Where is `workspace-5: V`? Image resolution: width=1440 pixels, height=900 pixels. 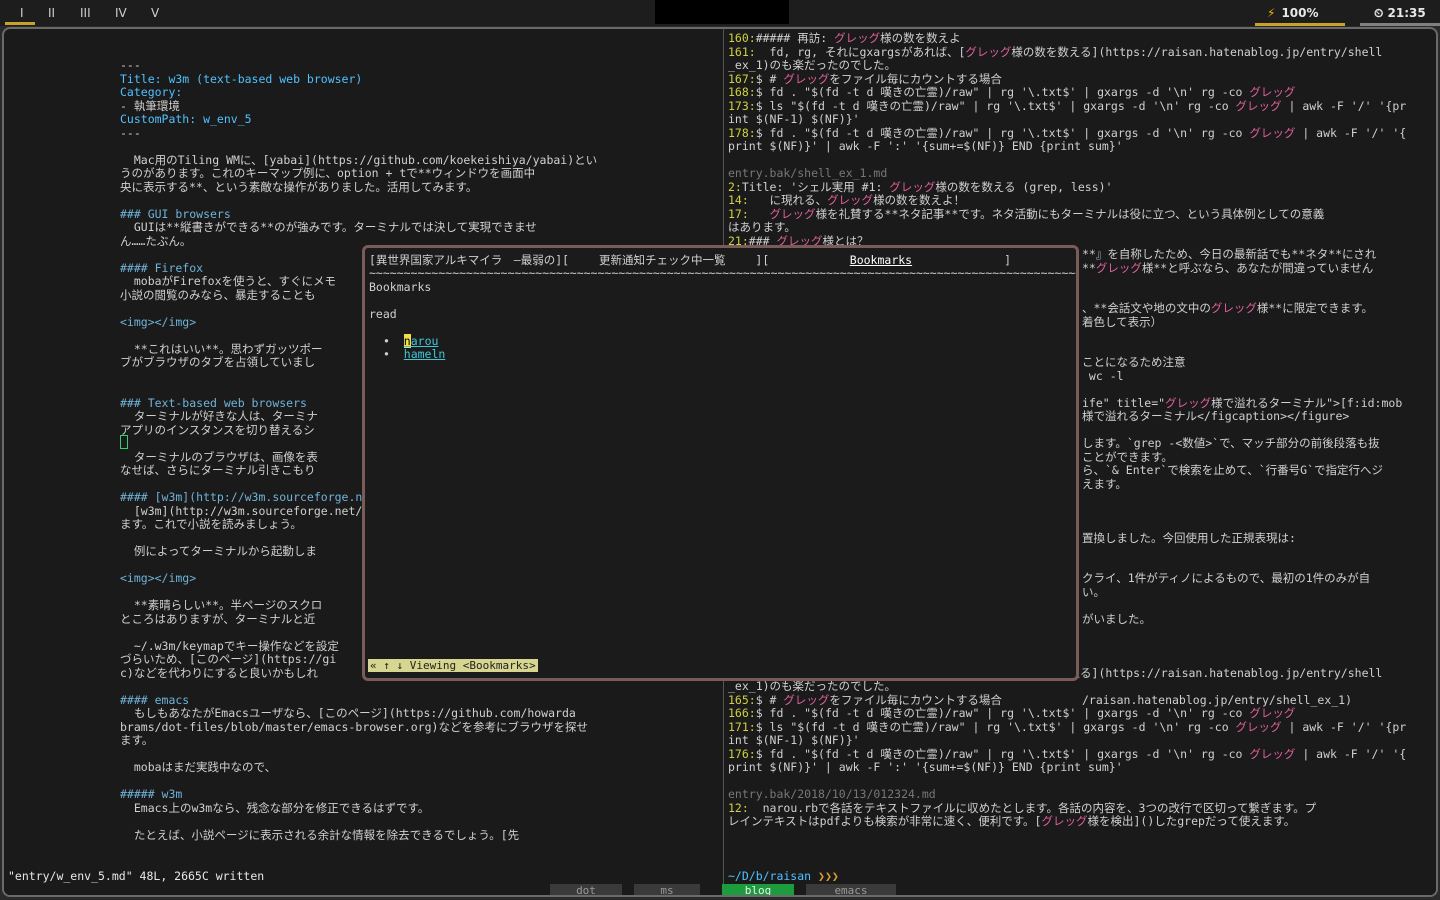 workspace-5: V is located at coordinates (155, 13).